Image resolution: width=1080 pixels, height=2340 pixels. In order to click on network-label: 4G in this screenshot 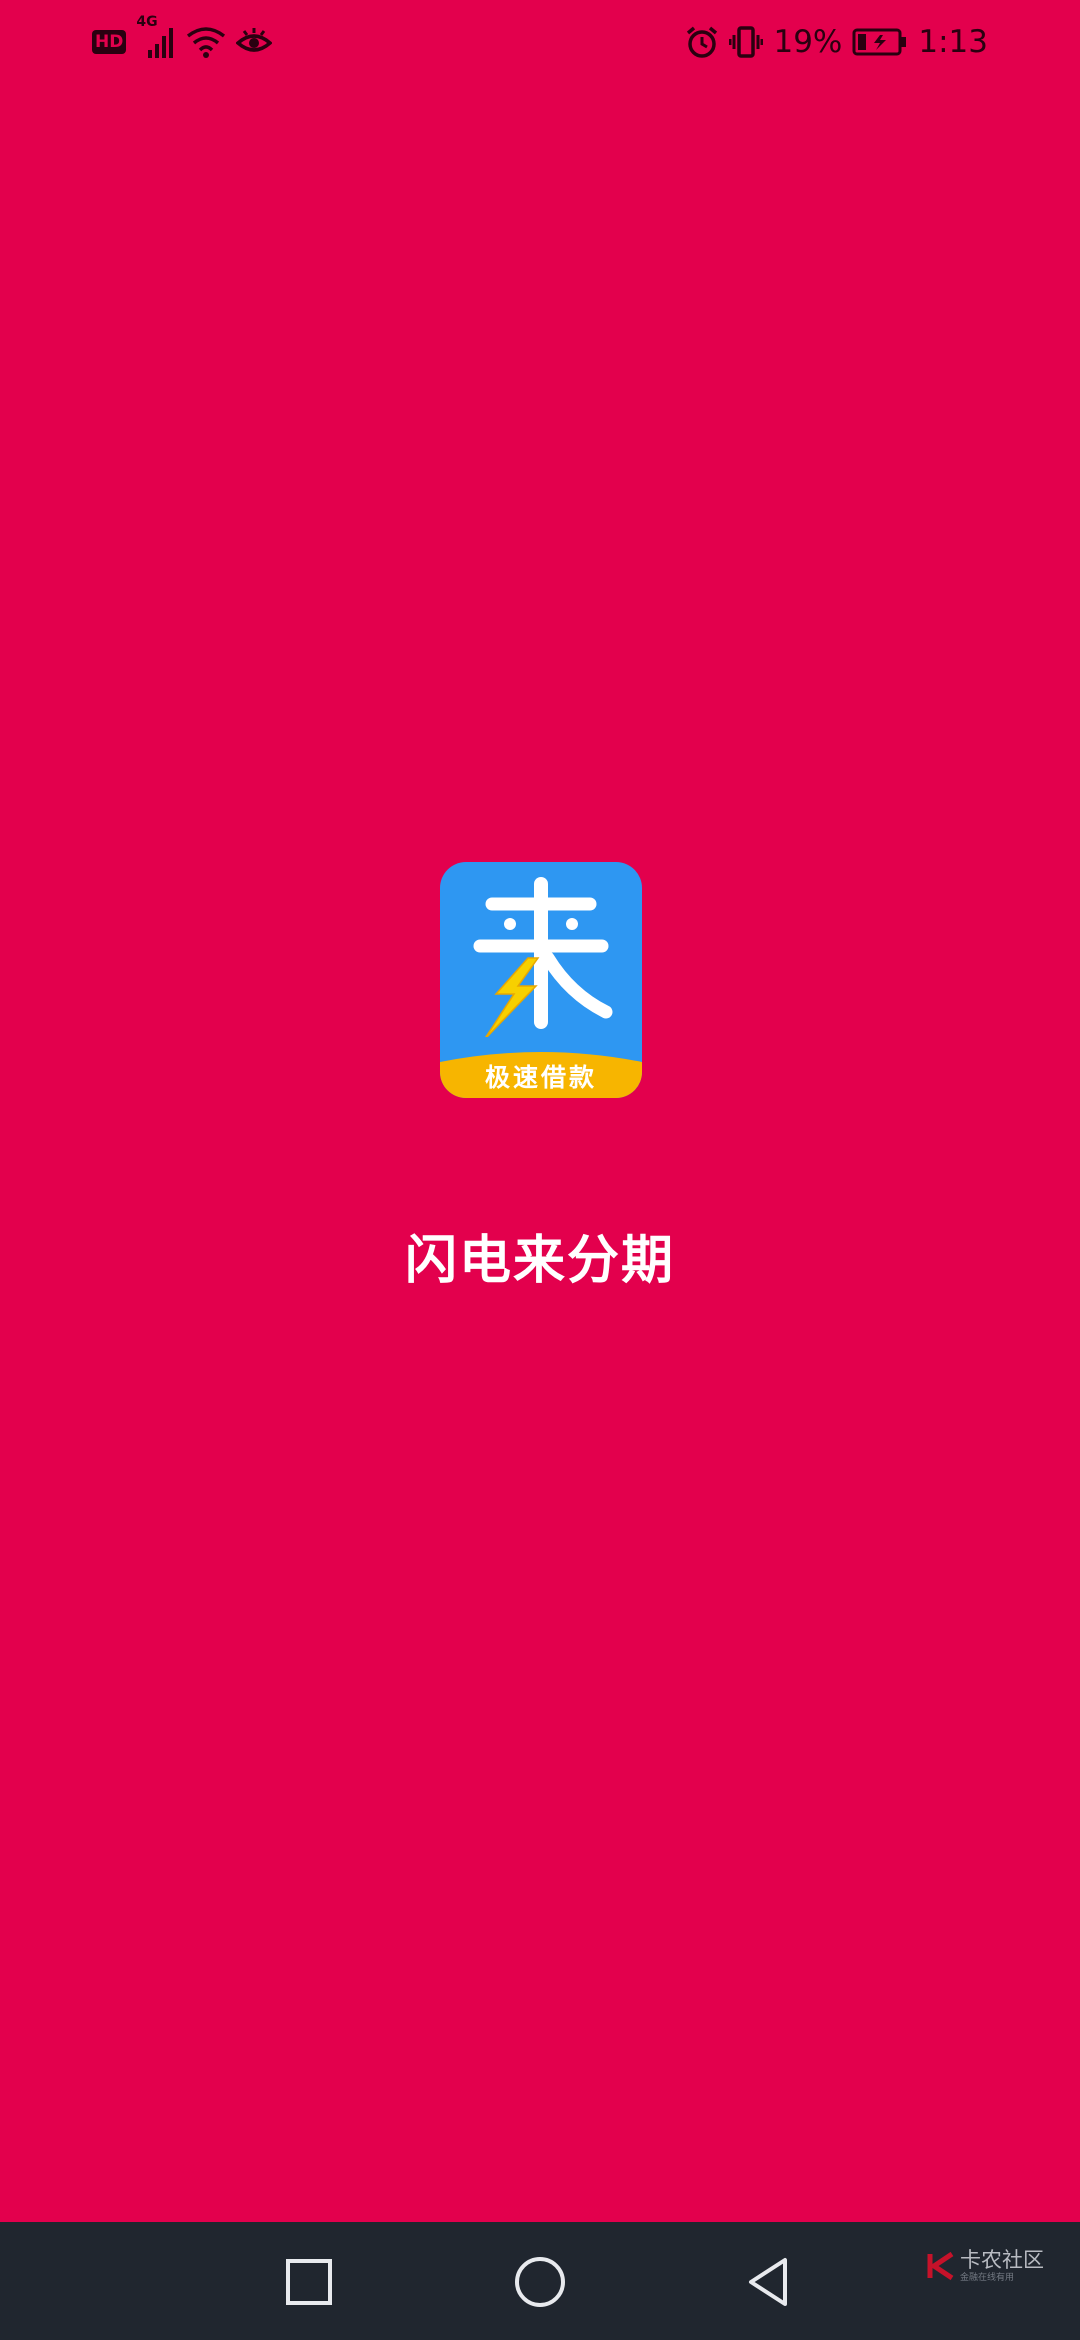, I will do `click(147, 22)`.